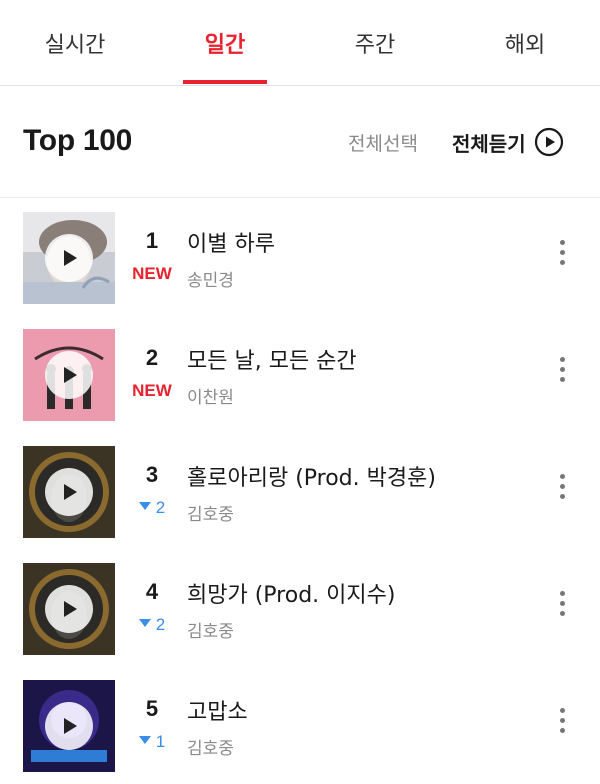 The width and height of the screenshot is (600, 784). I want to click on song-title: 이별 하루, so click(231, 242).